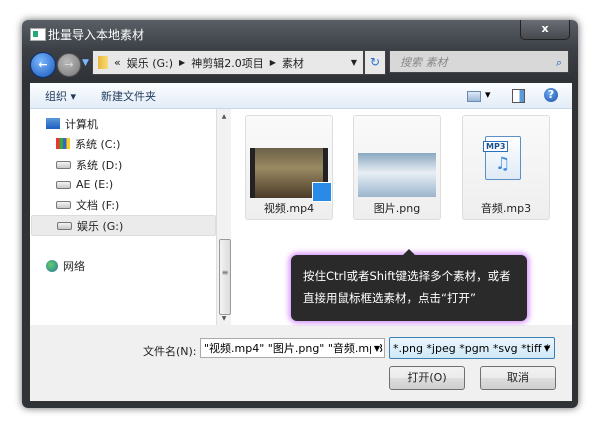 The image size is (600, 430). I want to click on app-icon, so click(38, 34).